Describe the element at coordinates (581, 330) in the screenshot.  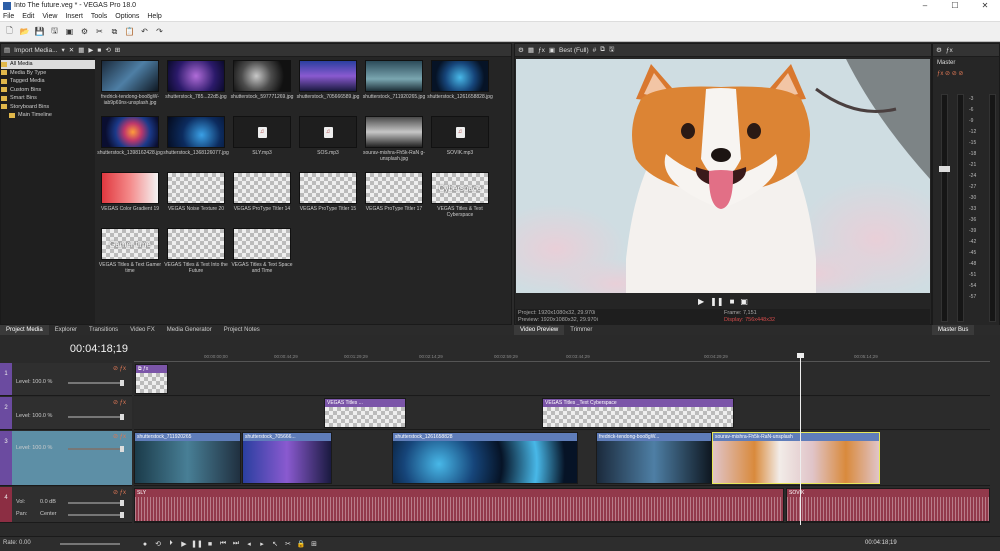
I see `tab-trimmer: Trimmer` at that location.